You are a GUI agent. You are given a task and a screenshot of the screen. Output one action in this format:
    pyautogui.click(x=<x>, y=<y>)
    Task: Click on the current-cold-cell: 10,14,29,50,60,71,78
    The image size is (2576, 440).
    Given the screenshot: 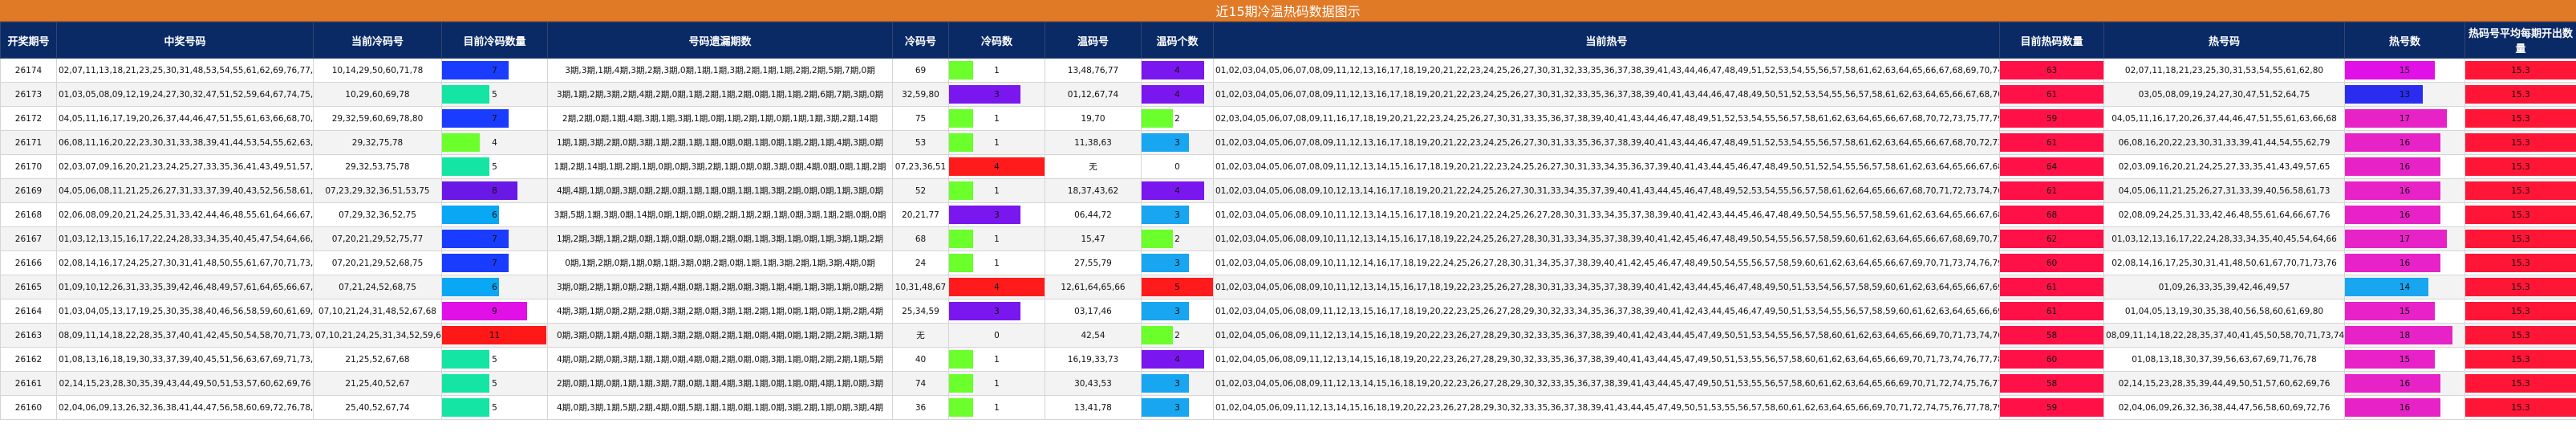 What is the action you would take?
    pyautogui.click(x=377, y=70)
    